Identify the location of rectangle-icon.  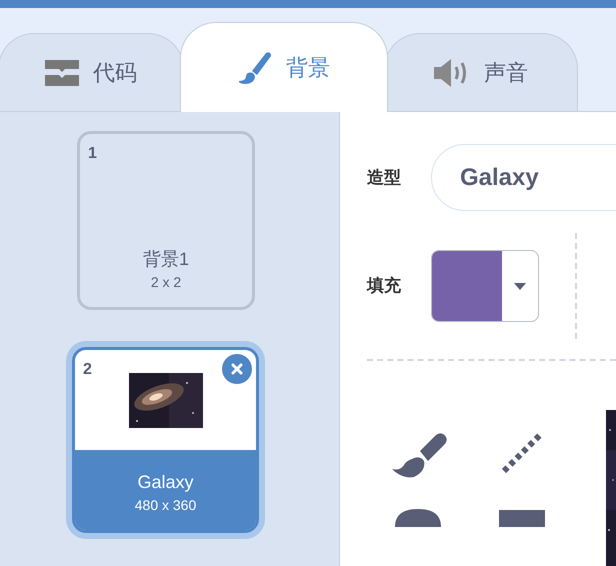
(522, 517).